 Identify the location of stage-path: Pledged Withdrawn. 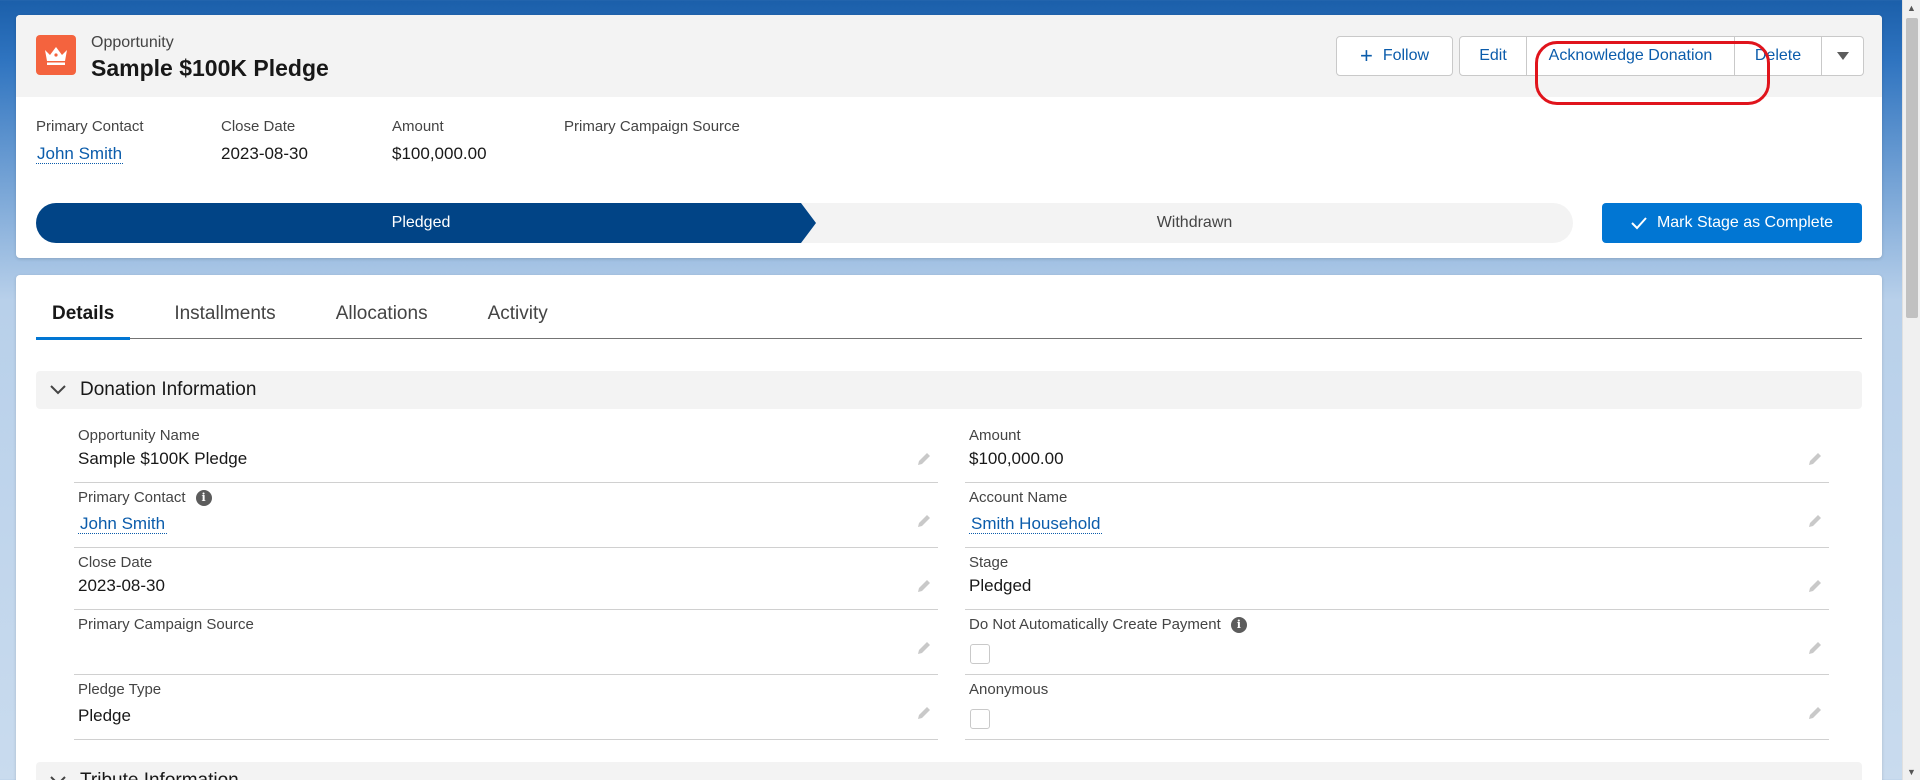
(804, 223).